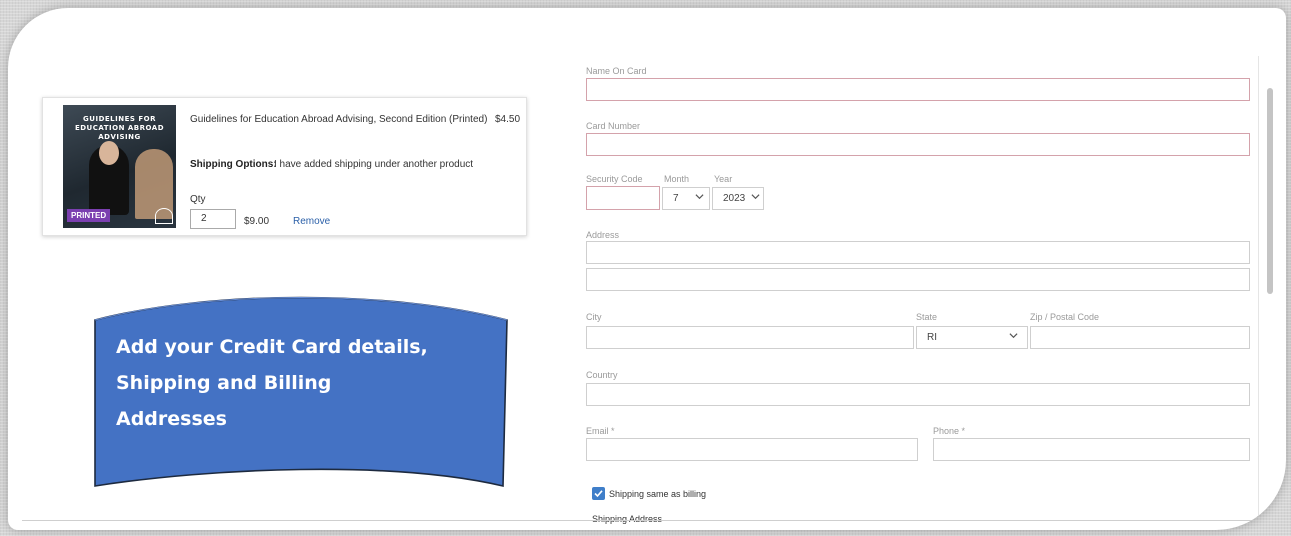 The height and width of the screenshot is (536, 1291). I want to click on content-divider, so click(1258, 288).